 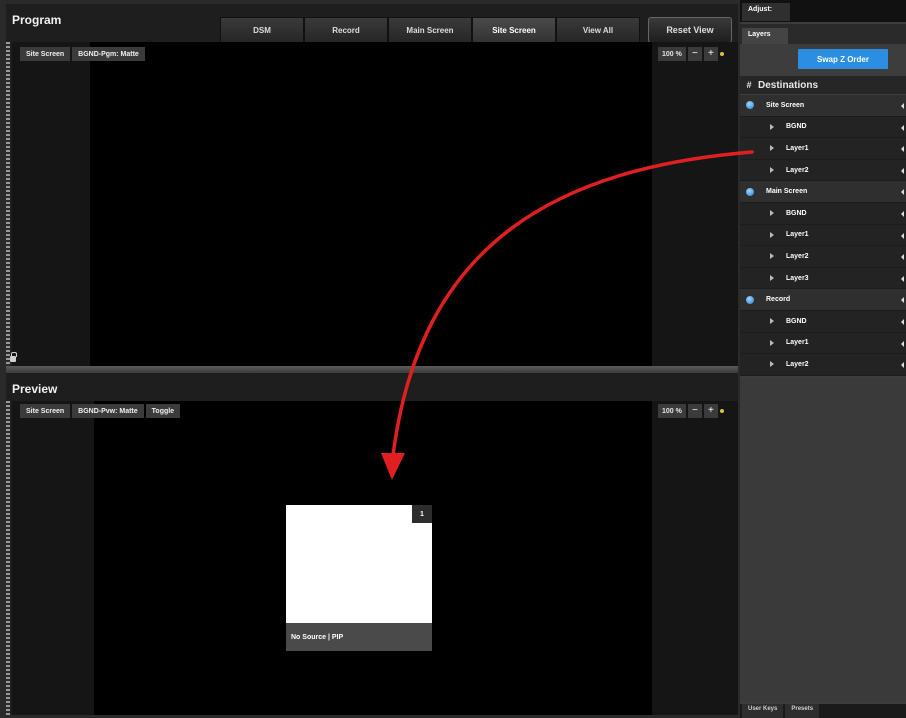 What do you see at coordinates (823, 34) in the screenshot?
I see `layers-tabbar: Layers` at bounding box center [823, 34].